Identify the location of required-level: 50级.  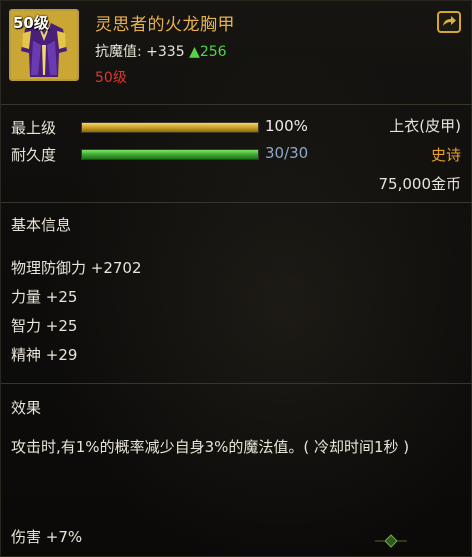
(111, 78).